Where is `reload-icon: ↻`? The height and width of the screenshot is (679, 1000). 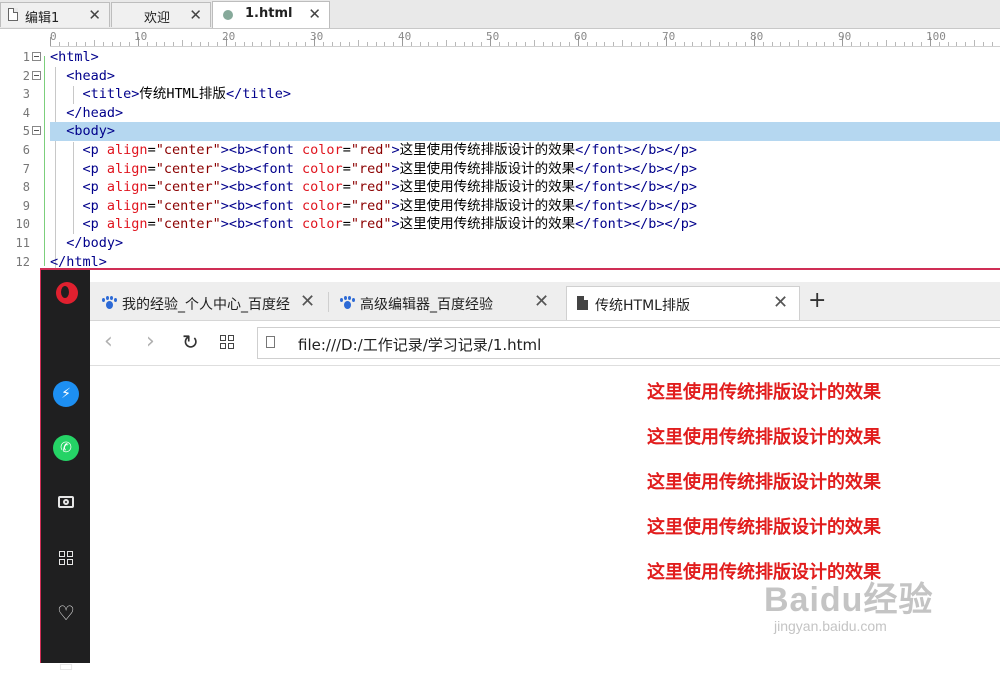 reload-icon: ↻ is located at coordinates (190, 342).